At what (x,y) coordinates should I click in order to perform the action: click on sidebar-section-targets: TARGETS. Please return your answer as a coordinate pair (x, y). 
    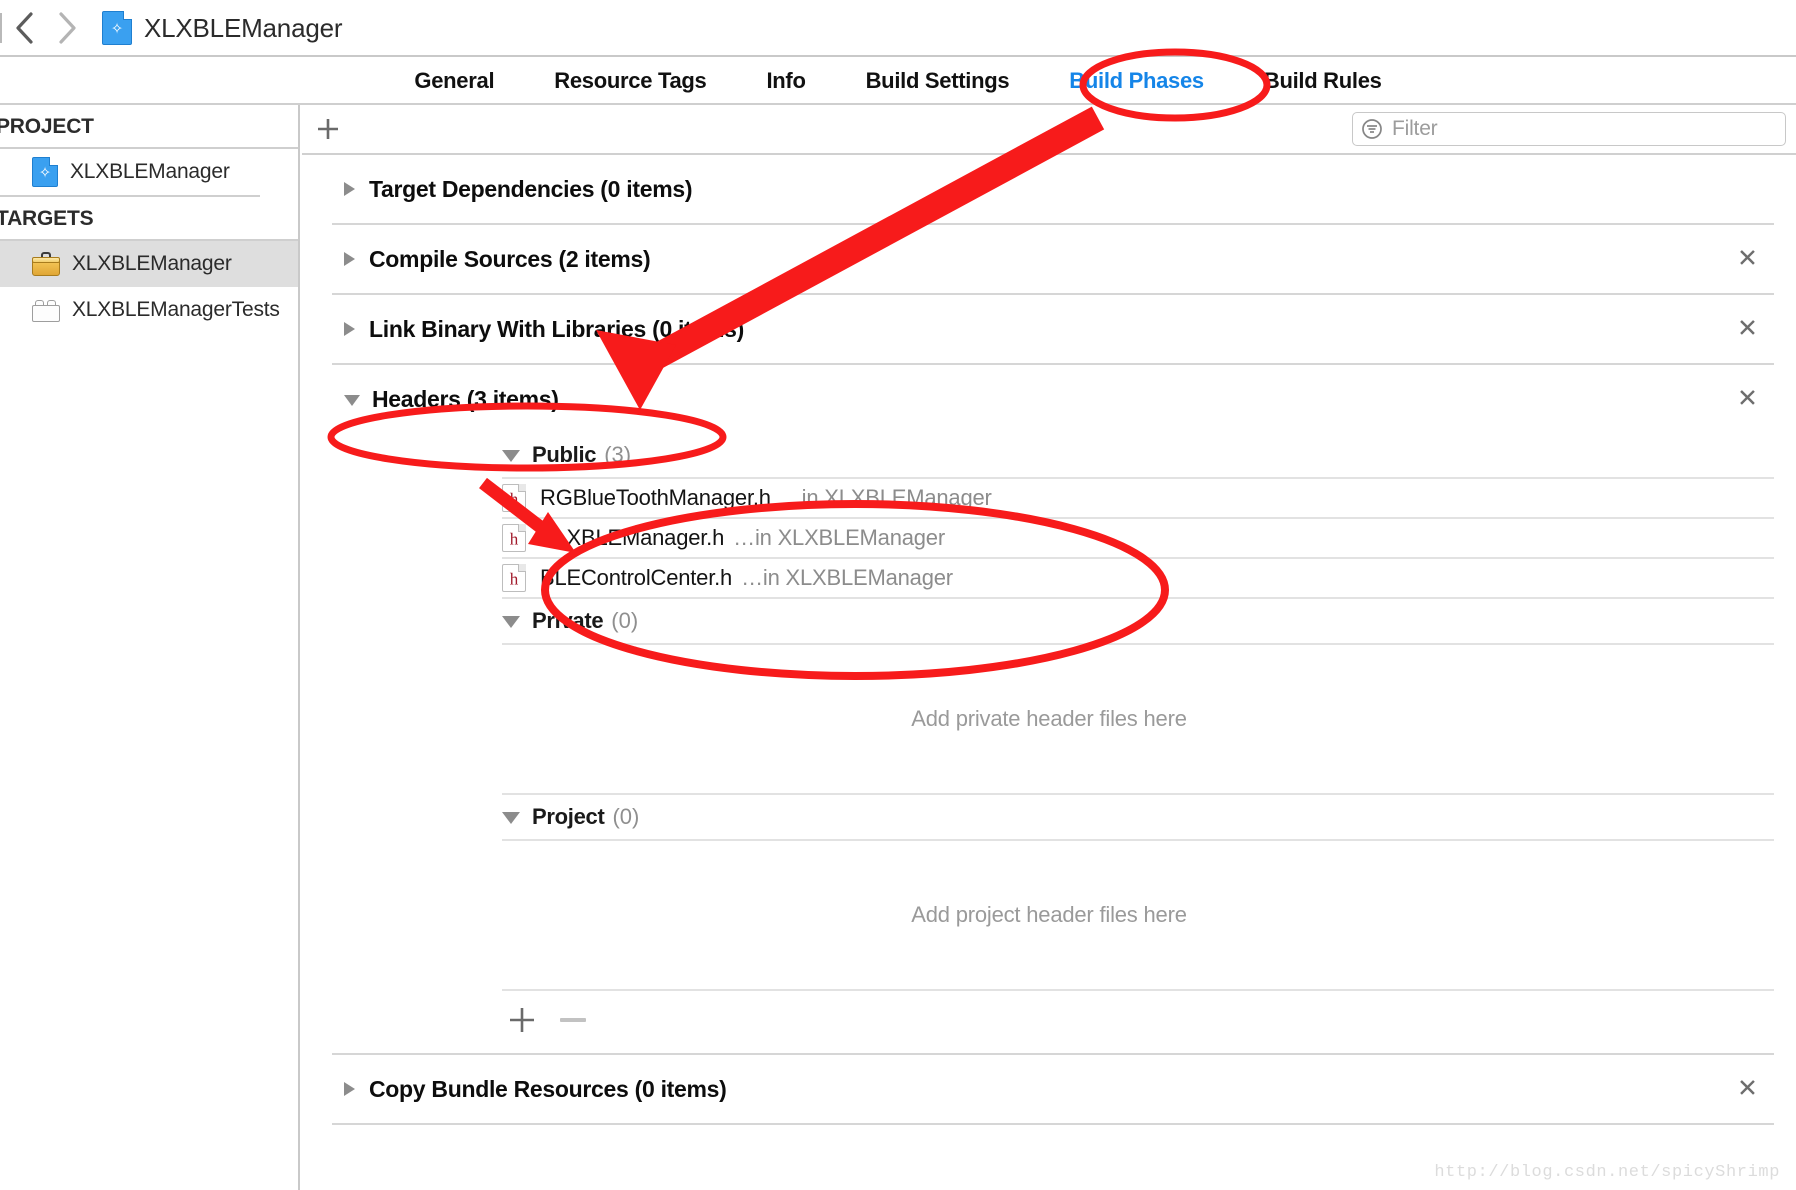
    Looking at the image, I should click on (47, 218).